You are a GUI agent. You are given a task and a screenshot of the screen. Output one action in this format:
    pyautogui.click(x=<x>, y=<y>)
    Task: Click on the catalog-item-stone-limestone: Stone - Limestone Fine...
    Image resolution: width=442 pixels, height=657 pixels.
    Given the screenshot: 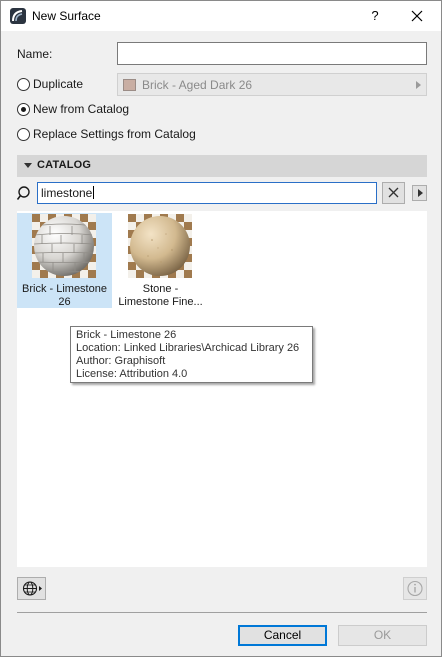 What is the action you would take?
    pyautogui.click(x=160, y=260)
    